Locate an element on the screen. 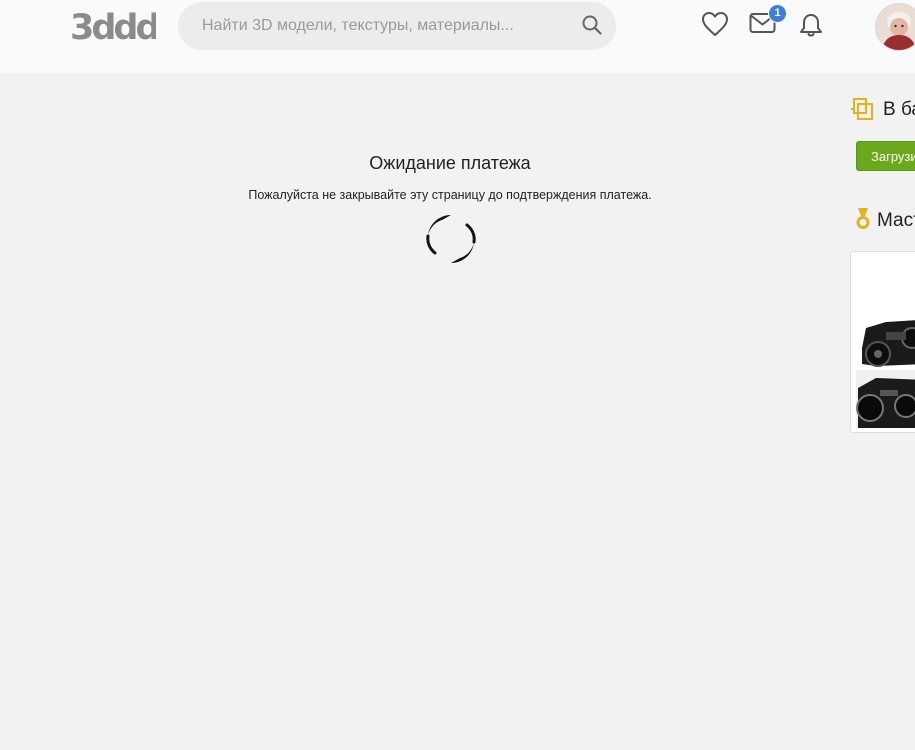 The height and width of the screenshot is (750, 915). search-bar is located at coordinates (397, 26).